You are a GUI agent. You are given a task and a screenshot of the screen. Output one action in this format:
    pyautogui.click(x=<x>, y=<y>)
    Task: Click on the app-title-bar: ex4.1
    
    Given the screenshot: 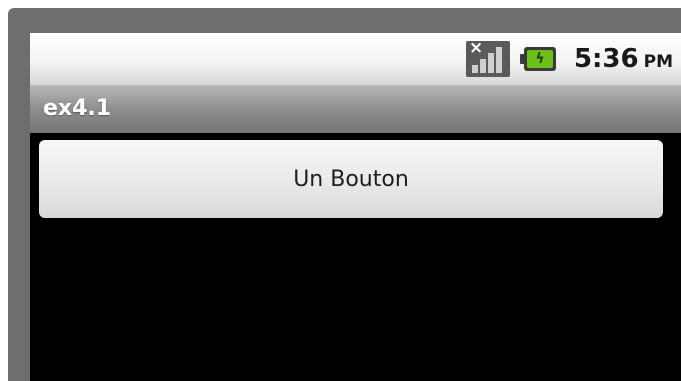 What is the action you would take?
    pyautogui.click(x=355, y=109)
    